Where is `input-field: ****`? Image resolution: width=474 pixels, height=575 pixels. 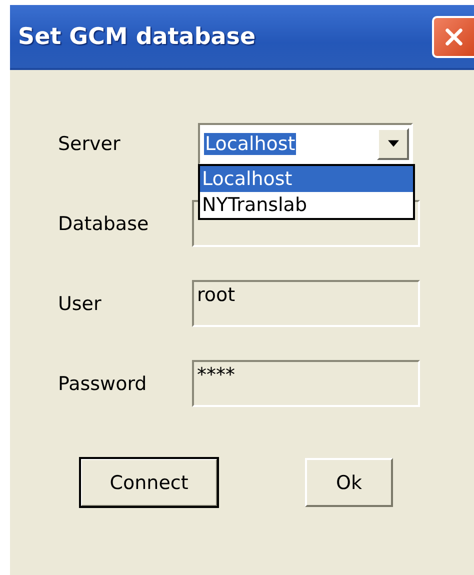
input-field: **** is located at coordinates (306, 383).